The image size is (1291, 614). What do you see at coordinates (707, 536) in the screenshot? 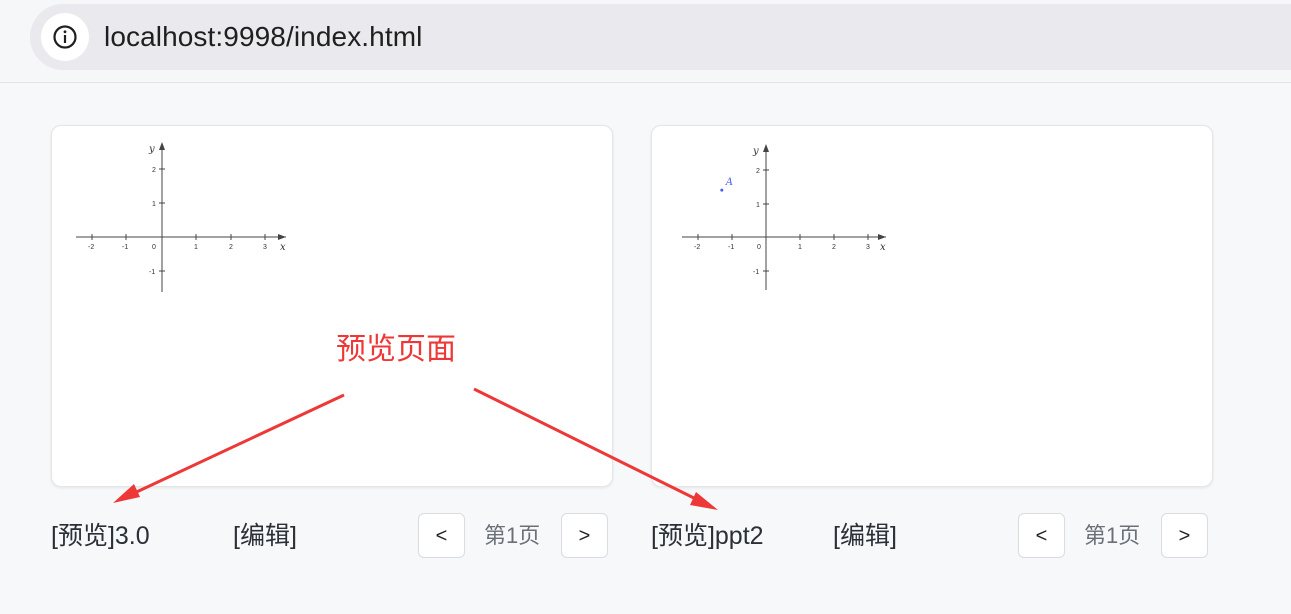
I see `preview-link-2: [预览]ppt2` at bounding box center [707, 536].